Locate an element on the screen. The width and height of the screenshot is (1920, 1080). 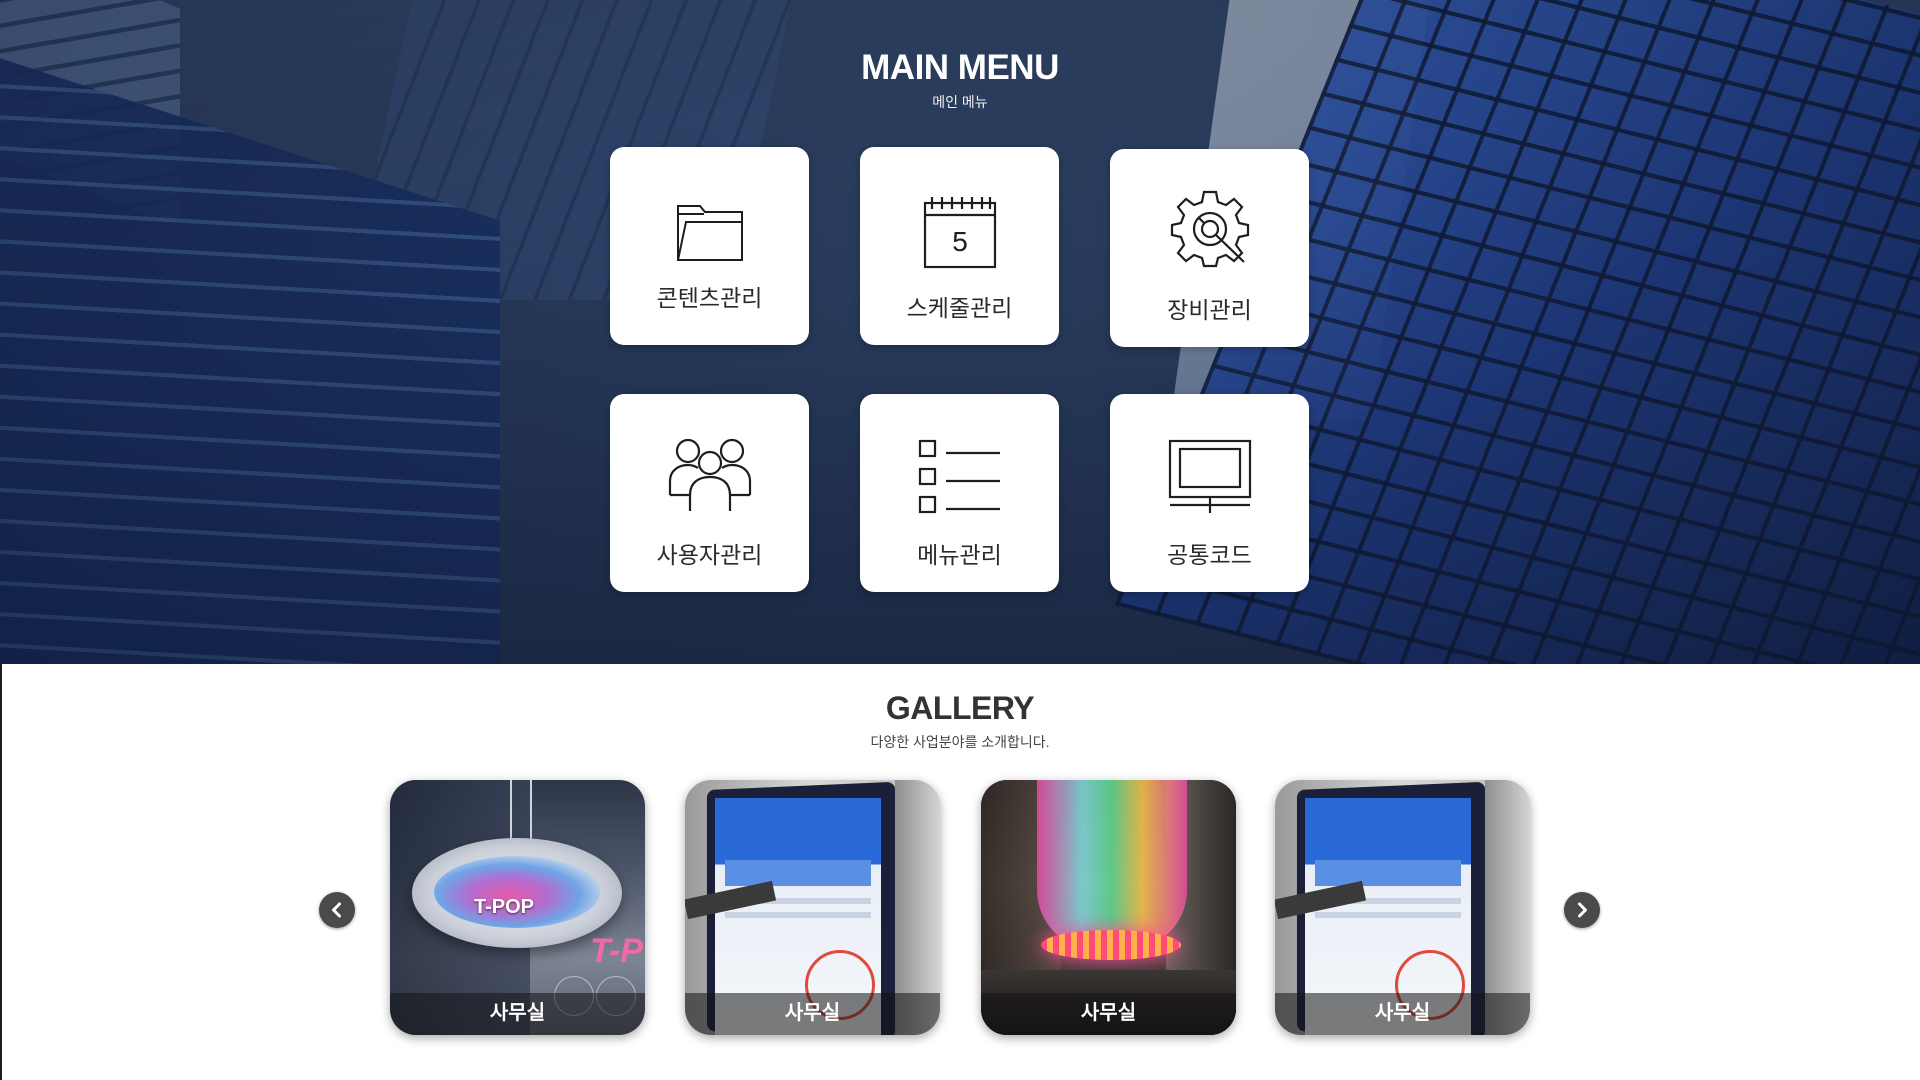
calendar-icon: 5 is located at coordinates (960, 232).